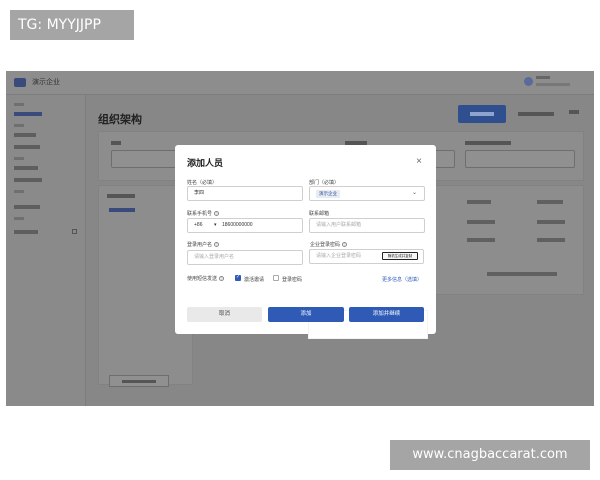  I want to click on top-bar: 演示企业, so click(300, 83).